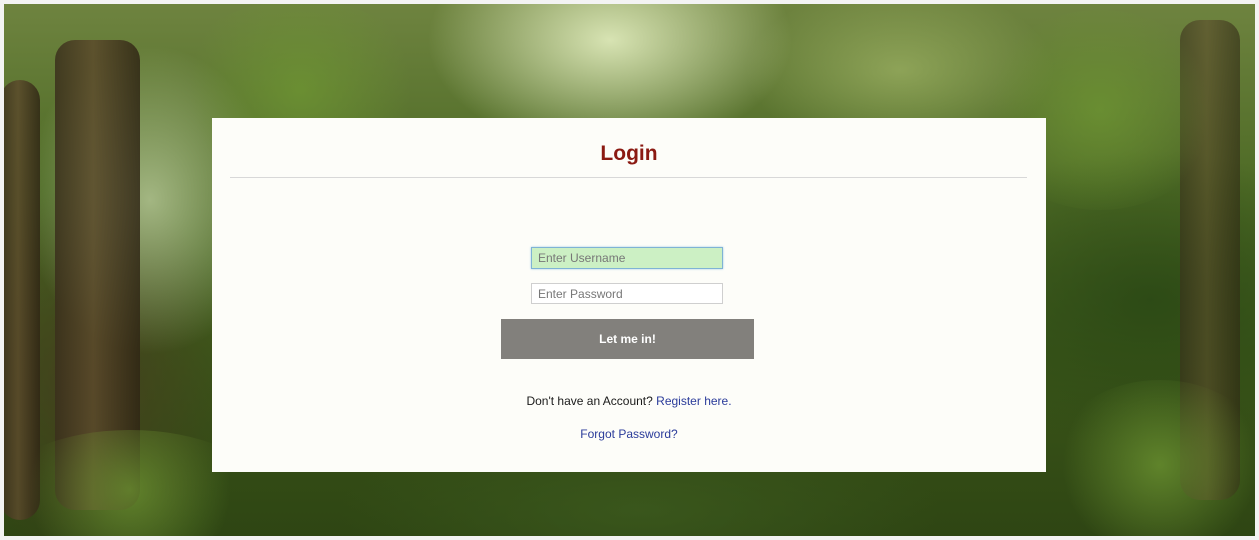  What do you see at coordinates (693, 401) in the screenshot?
I see `register-link: Register here.` at bounding box center [693, 401].